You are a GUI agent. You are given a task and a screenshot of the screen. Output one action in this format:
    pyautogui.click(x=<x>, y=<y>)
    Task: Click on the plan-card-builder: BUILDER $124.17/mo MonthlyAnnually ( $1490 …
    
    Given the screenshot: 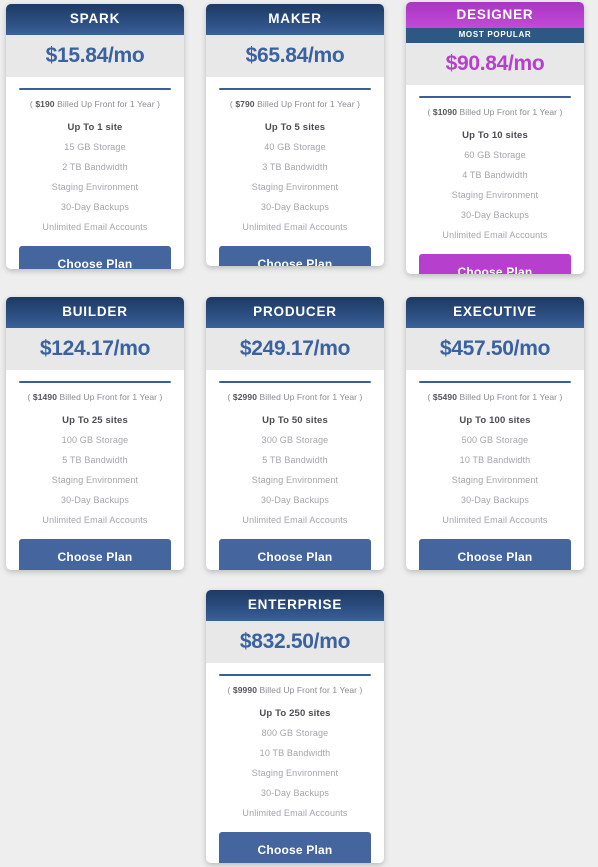 What is the action you would take?
    pyautogui.click(x=95, y=433)
    